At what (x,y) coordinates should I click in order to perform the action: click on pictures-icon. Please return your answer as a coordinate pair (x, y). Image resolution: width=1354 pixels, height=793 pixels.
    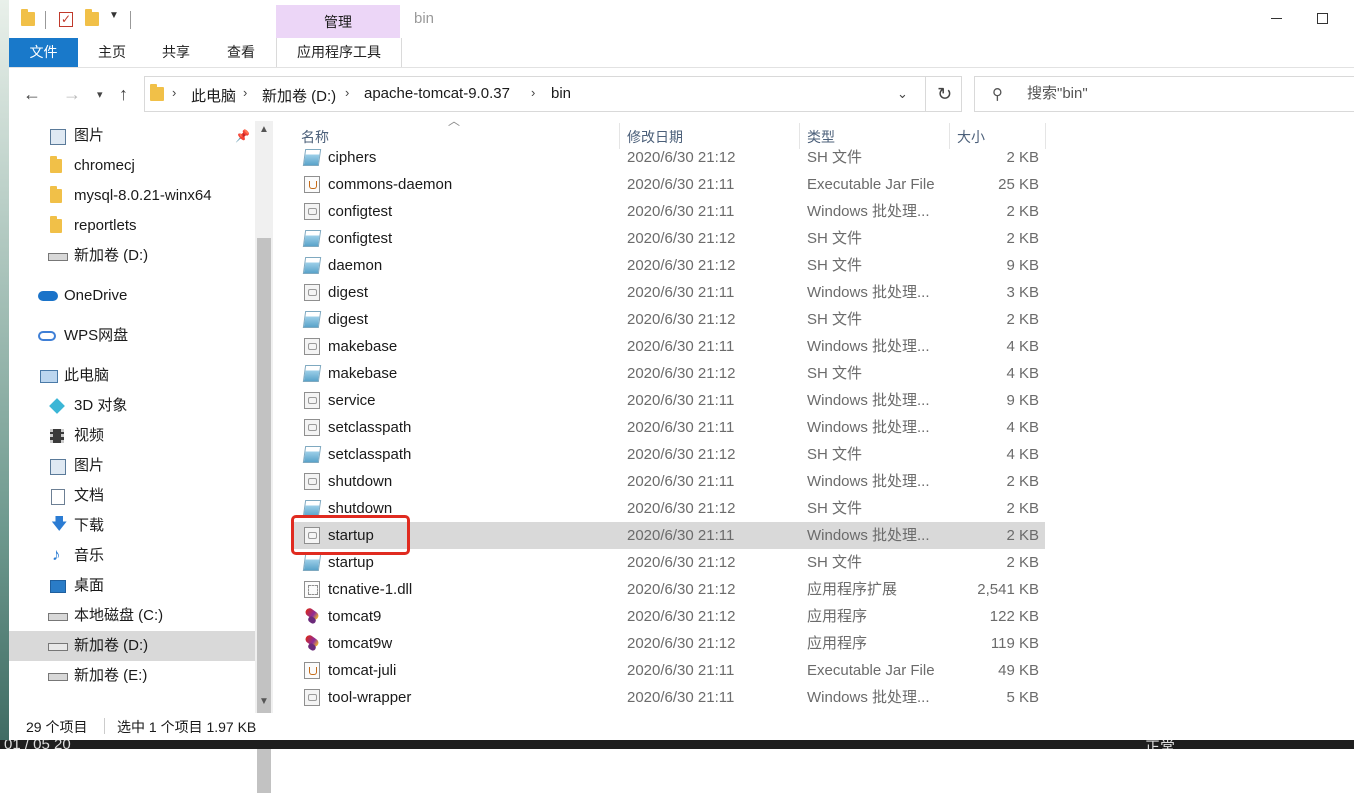
    Looking at the image, I should click on (58, 467).